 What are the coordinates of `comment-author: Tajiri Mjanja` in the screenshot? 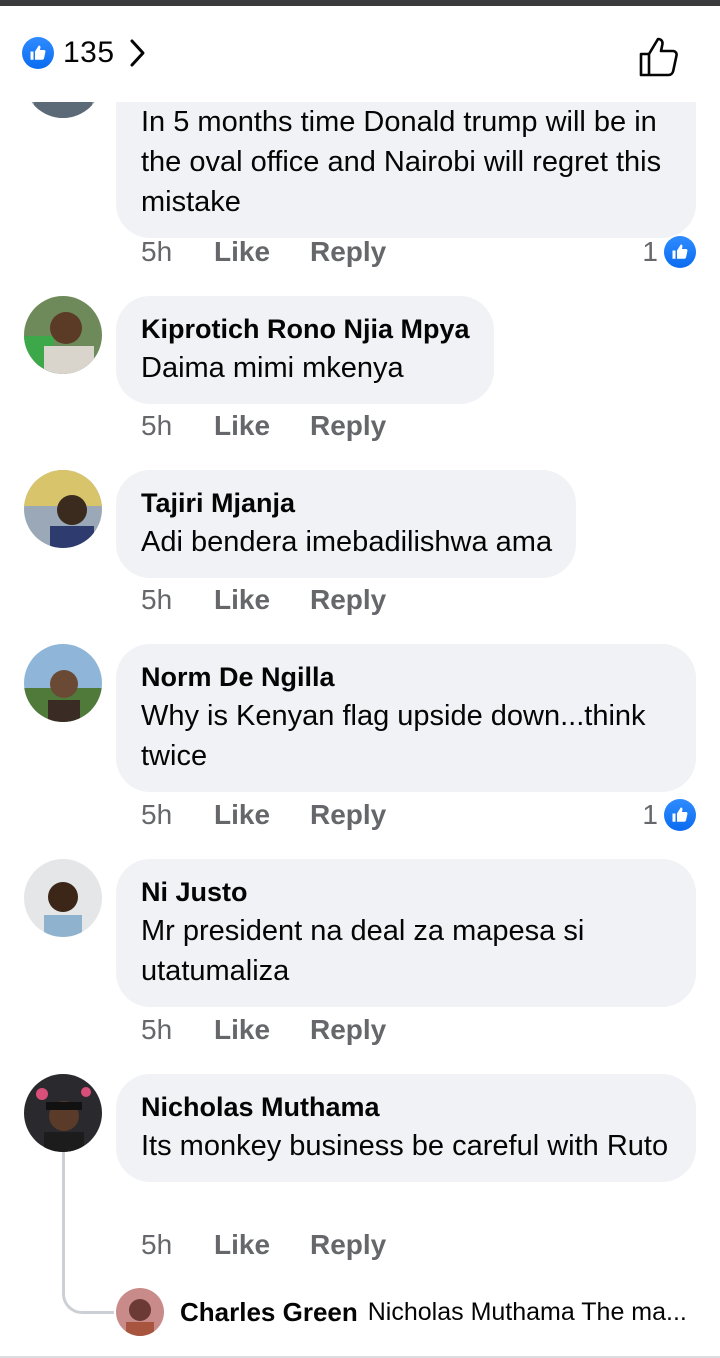 It's located at (346, 503).